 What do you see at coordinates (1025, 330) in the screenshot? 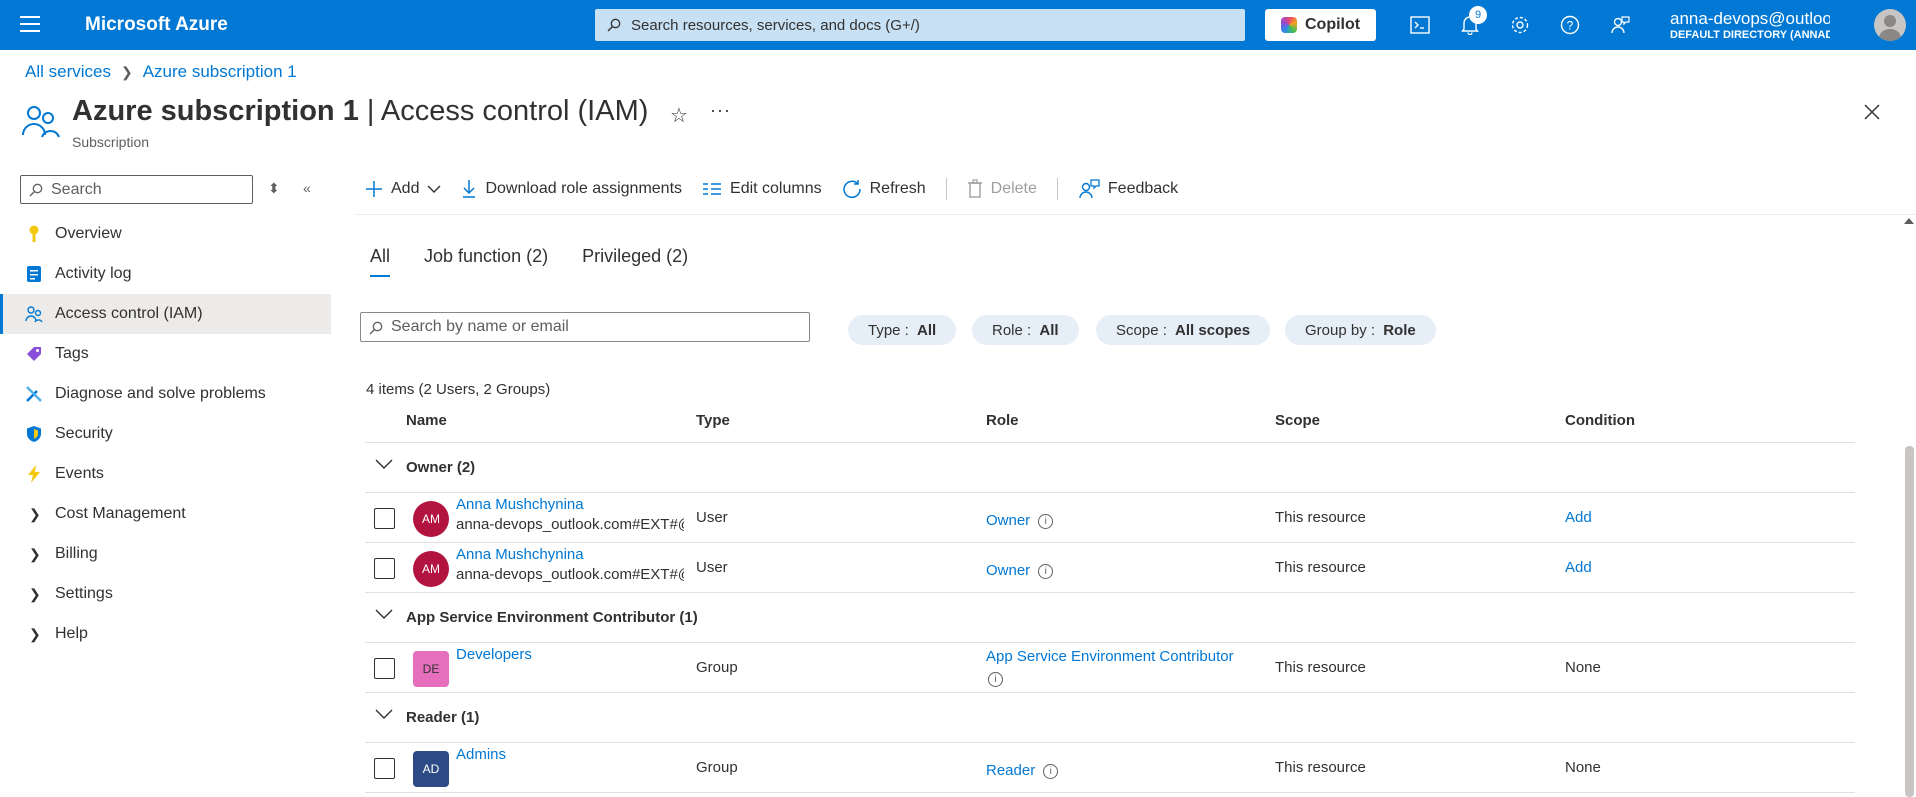
I see `role-filter-pill: Role : All` at bounding box center [1025, 330].